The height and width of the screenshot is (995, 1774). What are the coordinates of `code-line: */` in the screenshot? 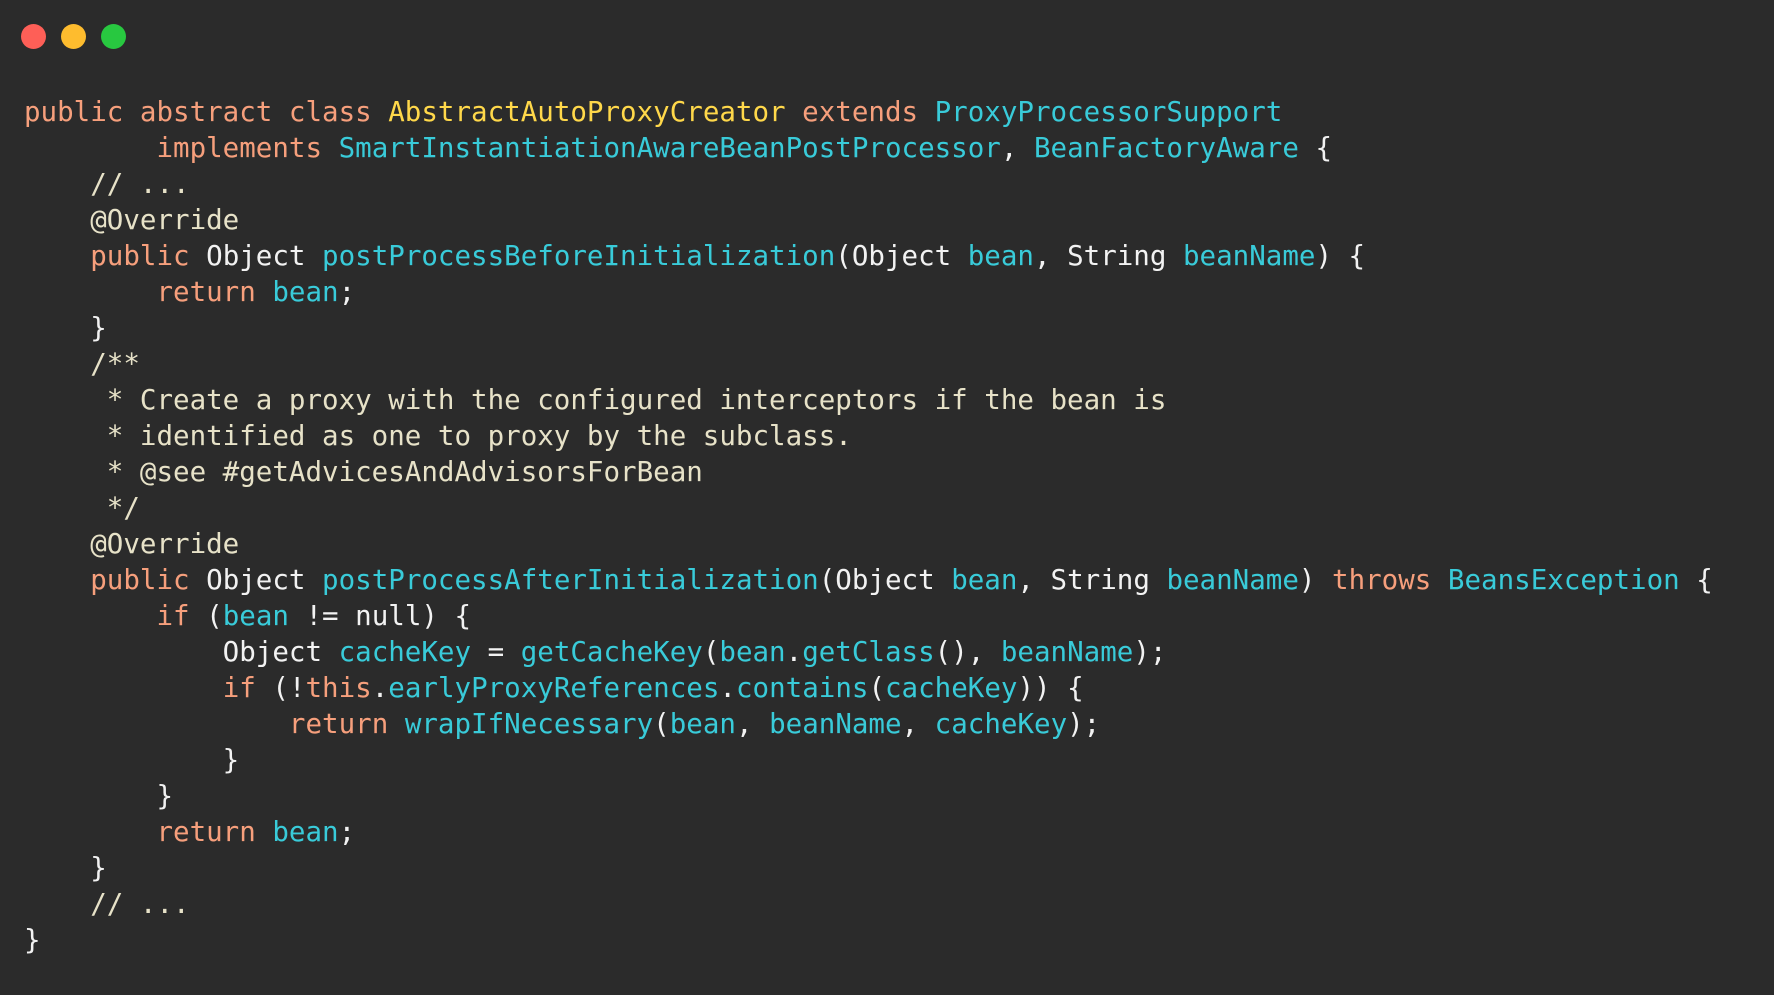 It's located at (868, 508).